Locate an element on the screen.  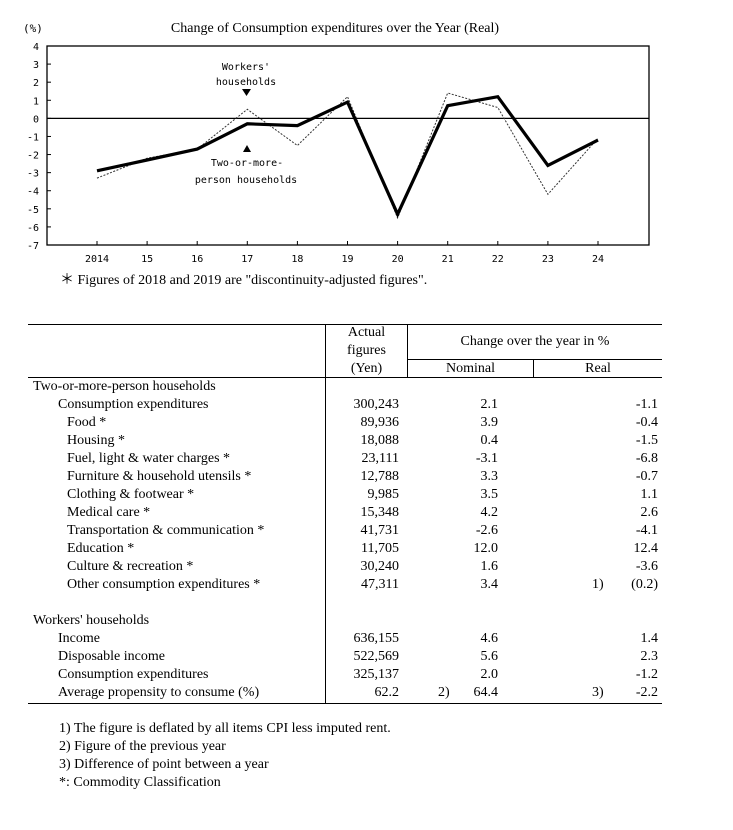
actual-value: 300,243 is located at coordinates (376, 404).